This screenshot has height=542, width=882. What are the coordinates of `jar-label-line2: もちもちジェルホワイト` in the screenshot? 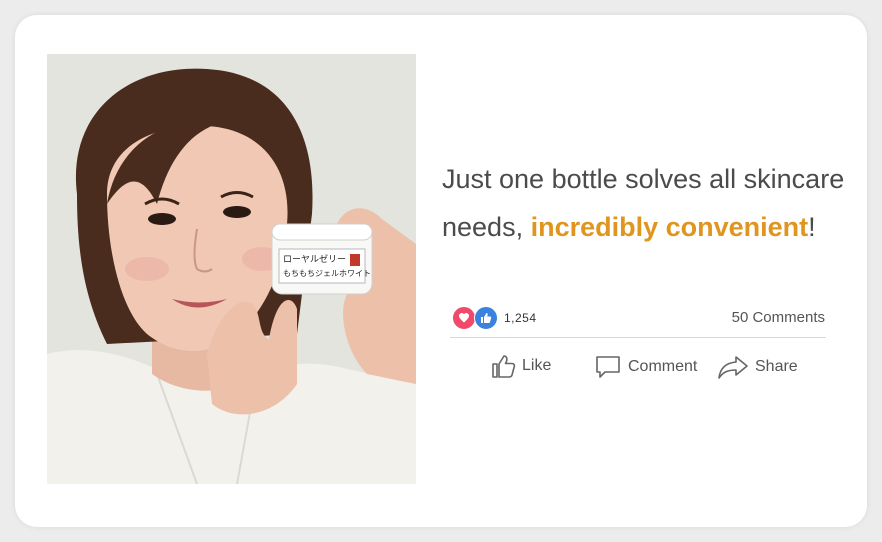 It's located at (327, 273).